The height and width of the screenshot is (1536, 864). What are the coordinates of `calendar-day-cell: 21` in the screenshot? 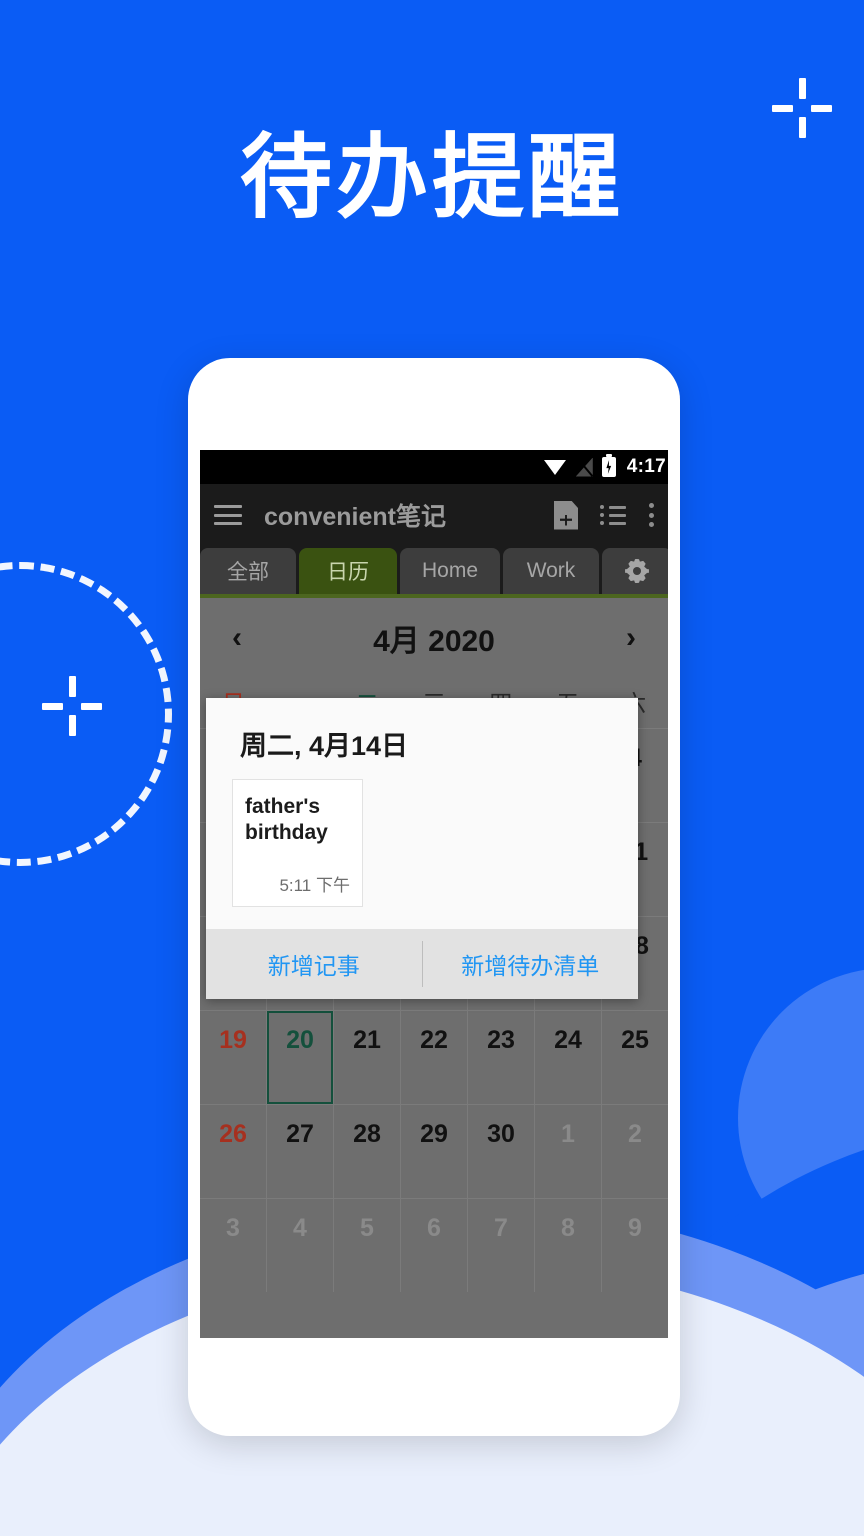 It's located at (367, 1057).